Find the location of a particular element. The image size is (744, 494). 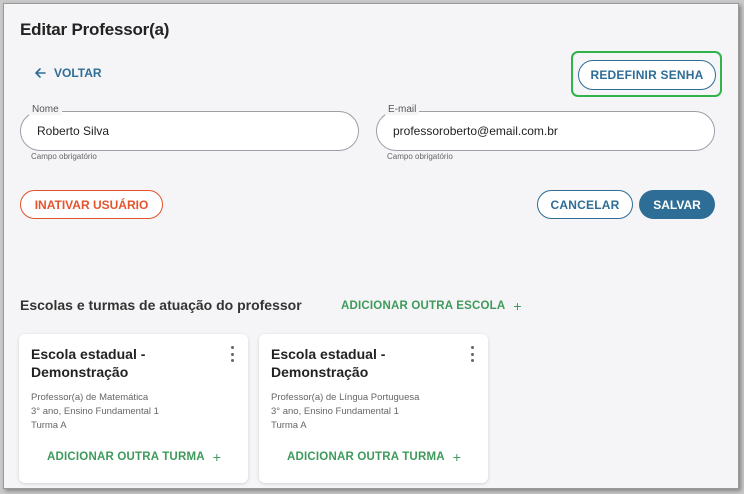

reset-password-button: REDEFINIR SENHA is located at coordinates (647, 75).